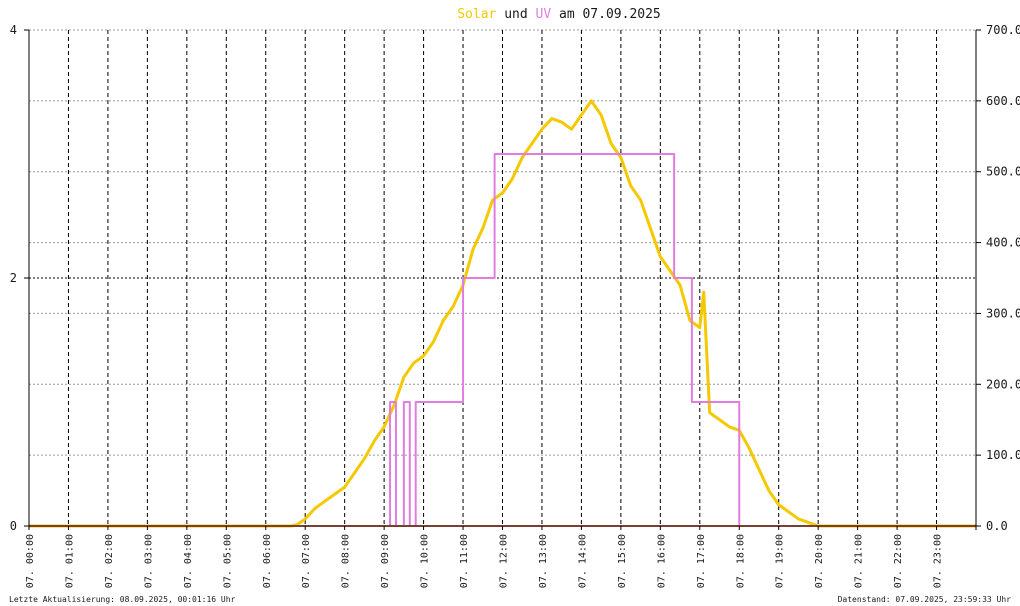 The image size is (1020, 606). What do you see at coordinates (1003, 243) in the screenshot?
I see `y-right-tick-label: 400.0` at bounding box center [1003, 243].